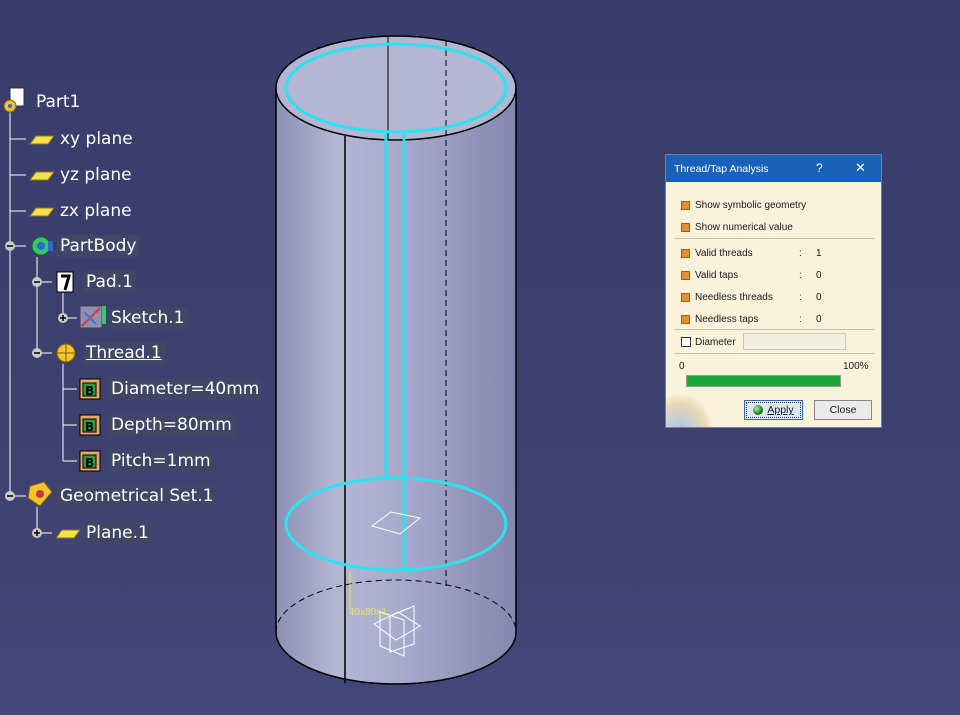 This screenshot has height=715, width=960. I want to click on tree-item-yz-plane: yz plane, so click(96, 175).